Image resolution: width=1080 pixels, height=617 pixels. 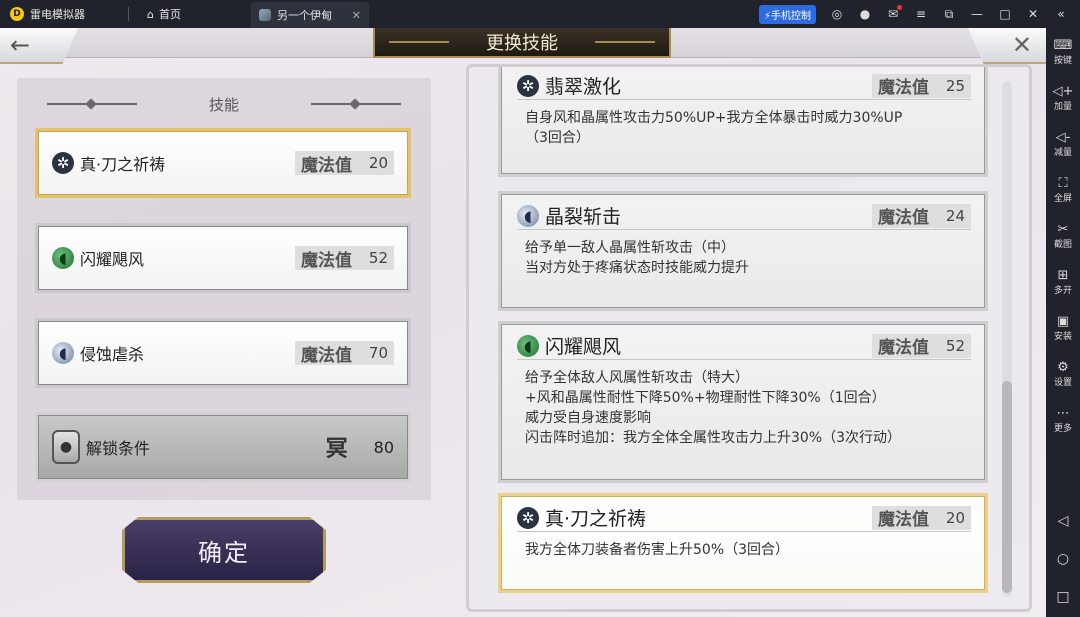 I want to click on back-arrow-icon: ←, so click(x=20, y=45).